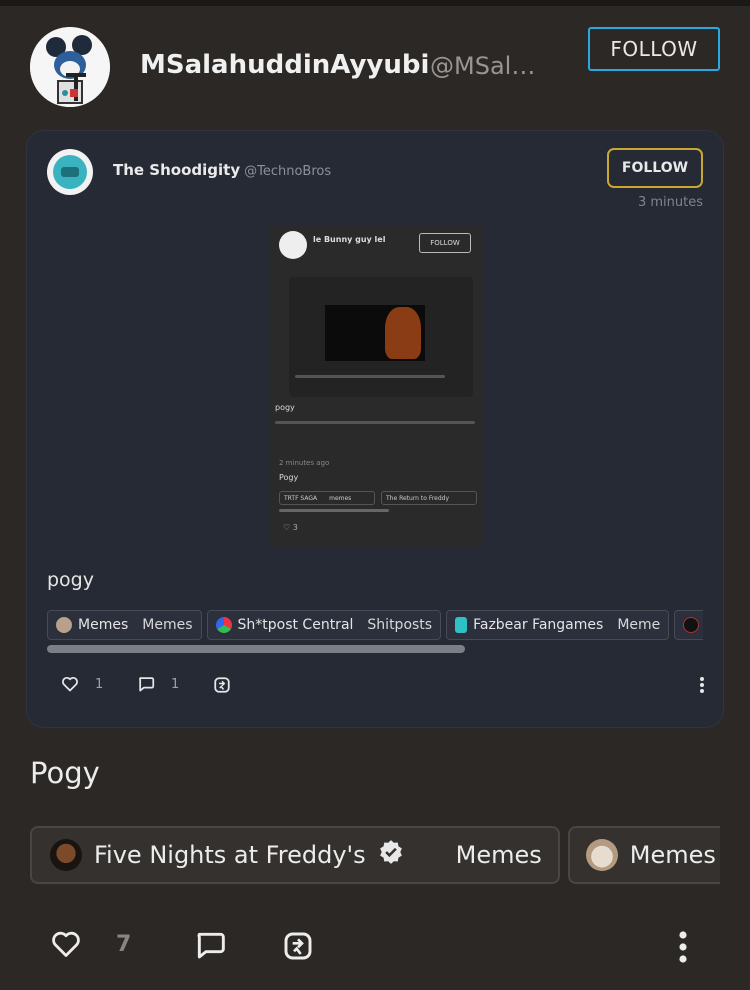 This screenshot has height=990, width=750. I want to click on top-divider, so click(375, 3).